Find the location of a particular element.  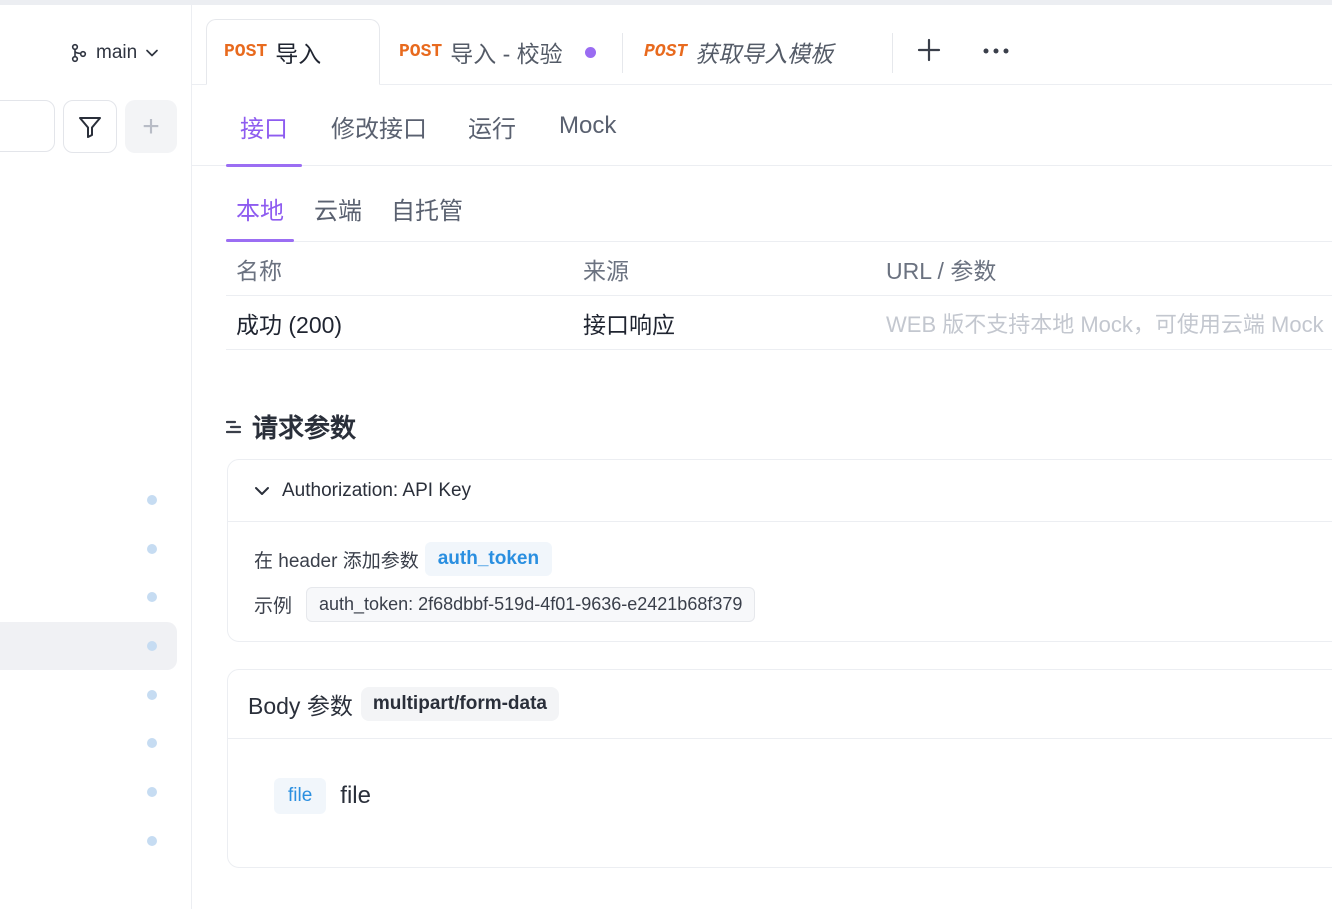

body-params-header: Body 参数 multipart/form-data is located at coordinates (780, 704).